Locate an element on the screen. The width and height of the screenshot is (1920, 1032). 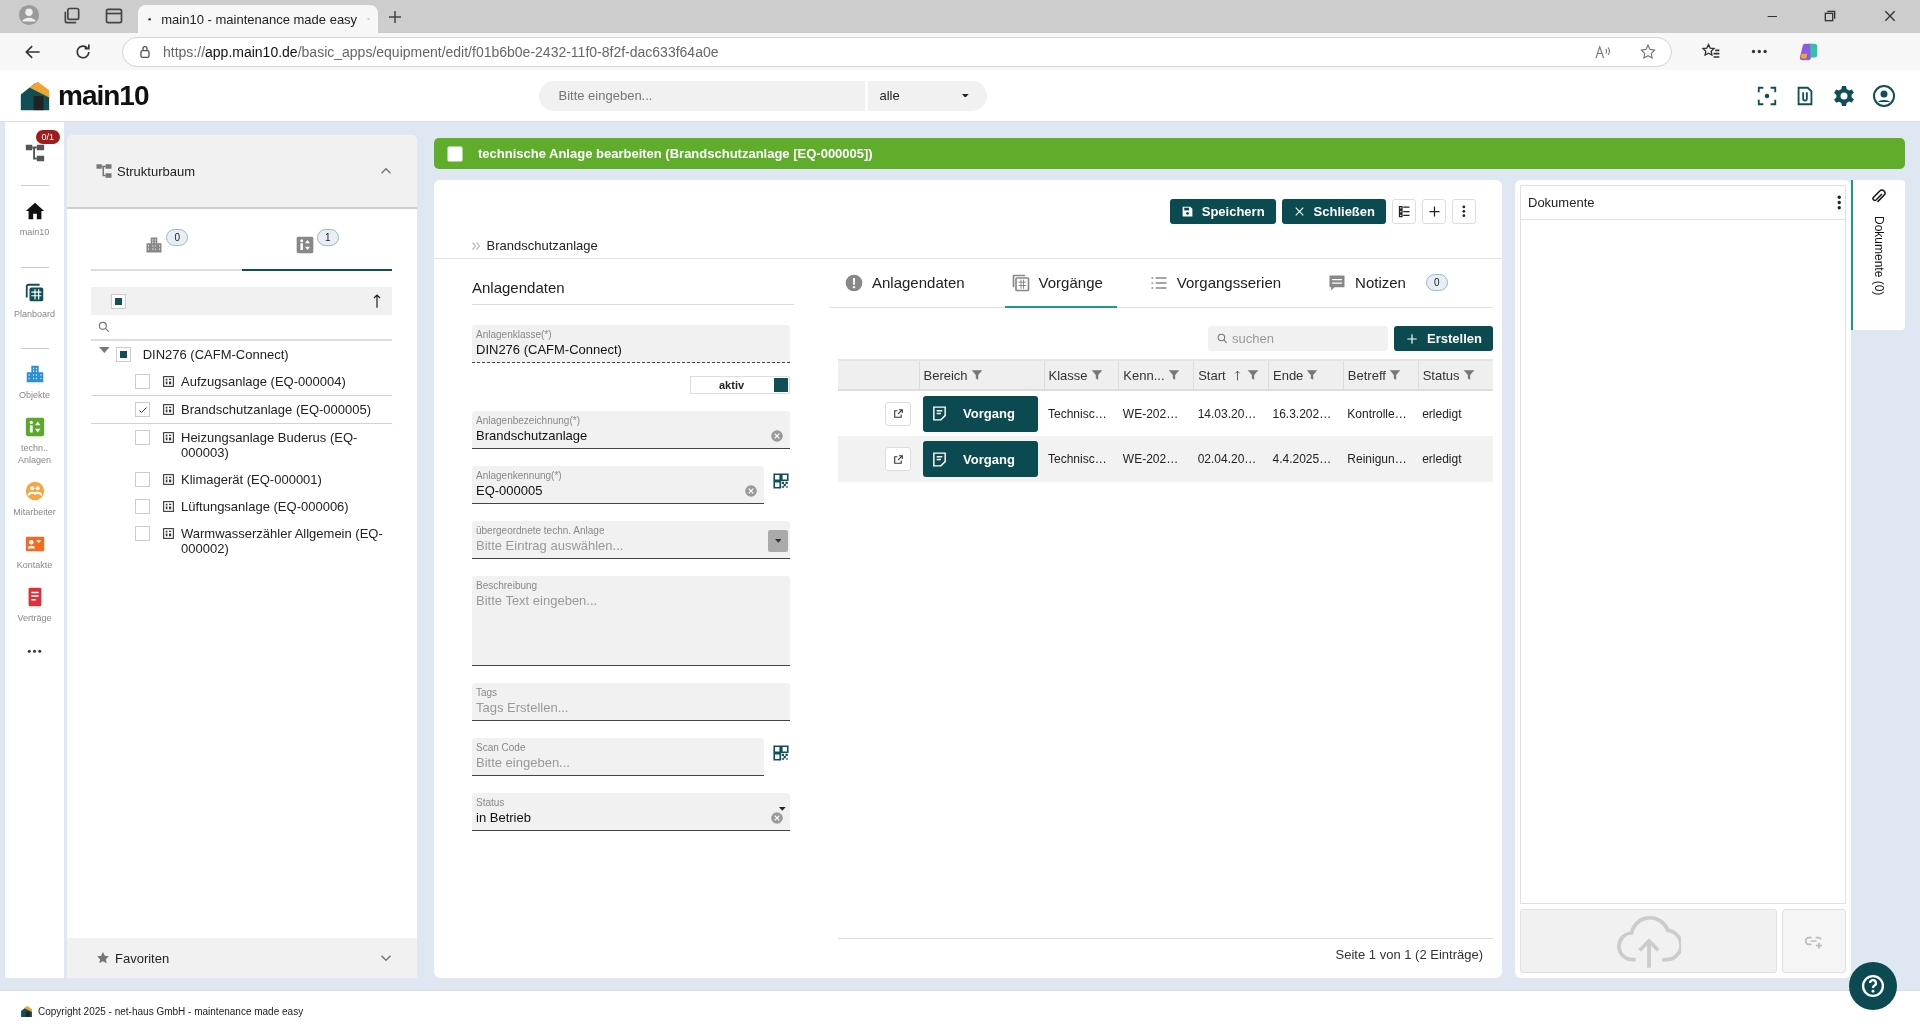
column-header: Ende is located at coordinates (1306, 375).